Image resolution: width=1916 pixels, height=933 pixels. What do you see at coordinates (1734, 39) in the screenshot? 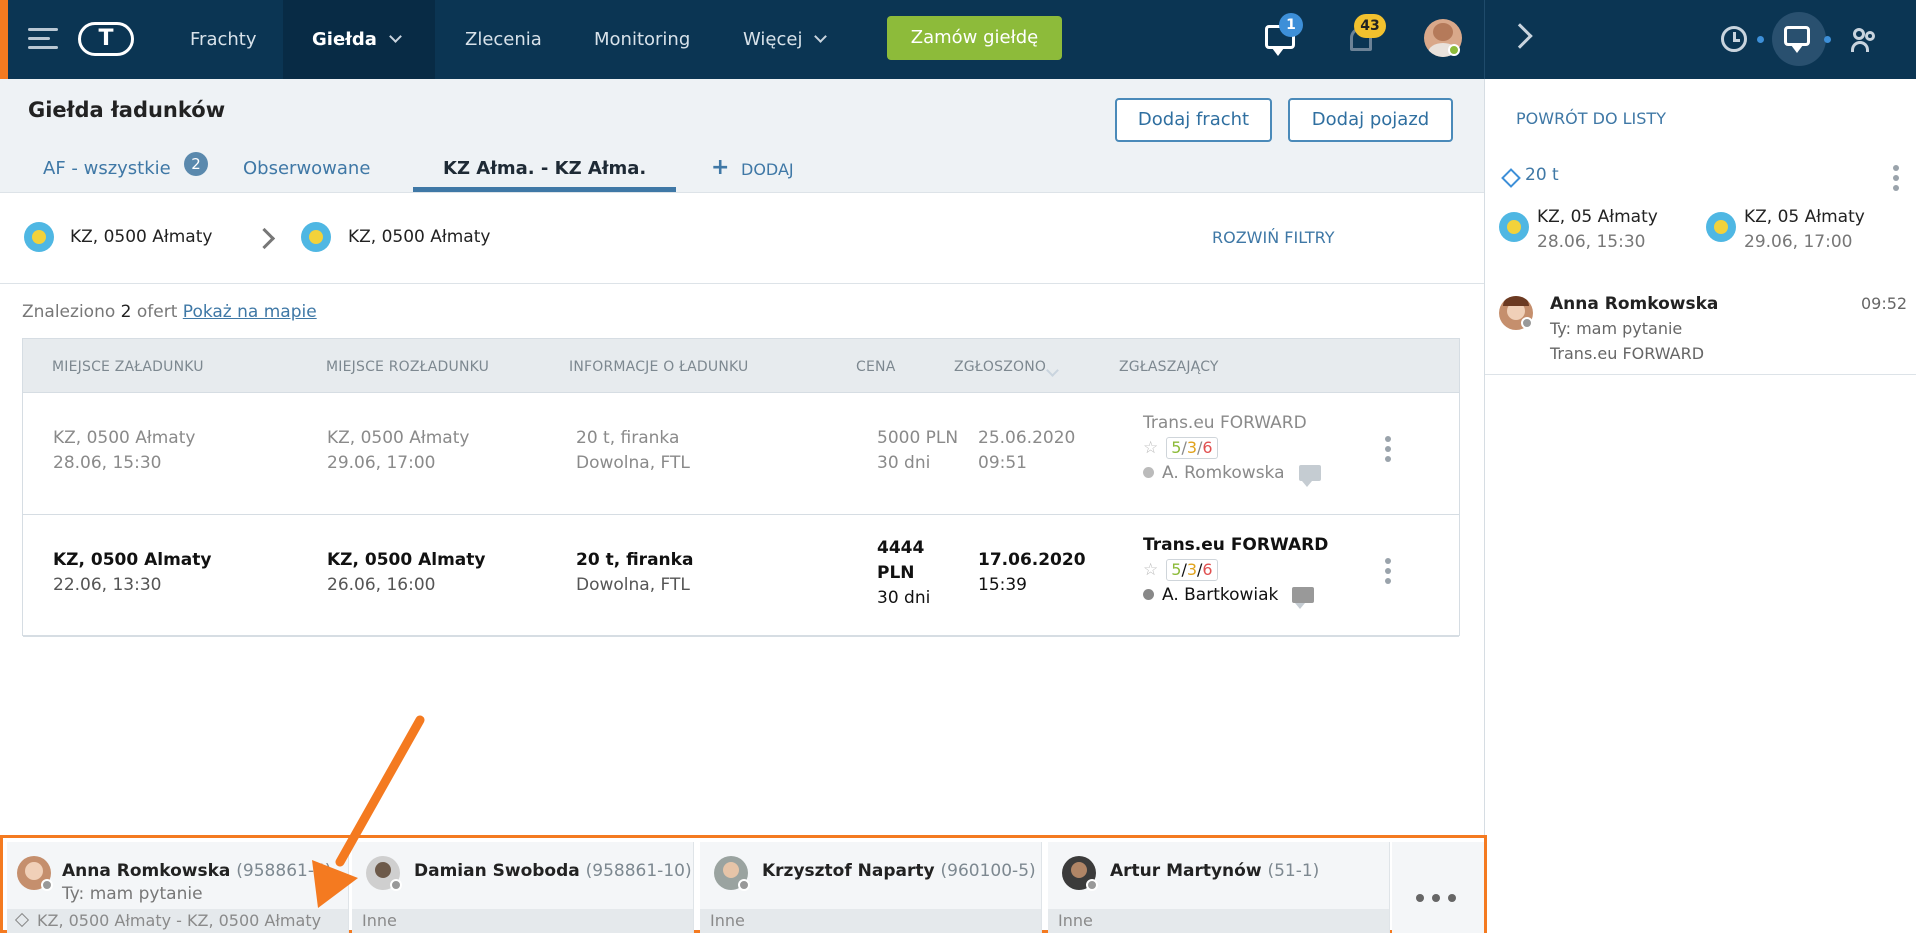
I see `clock-icon` at bounding box center [1734, 39].